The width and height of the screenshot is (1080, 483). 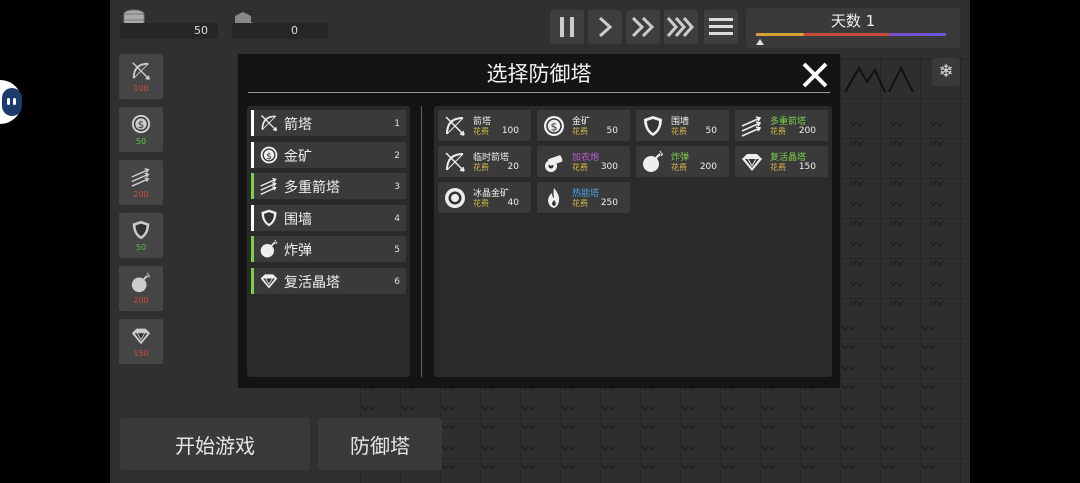 What do you see at coordinates (885, 77) in the screenshot?
I see `mountain-icon` at bounding box center [885, 77].